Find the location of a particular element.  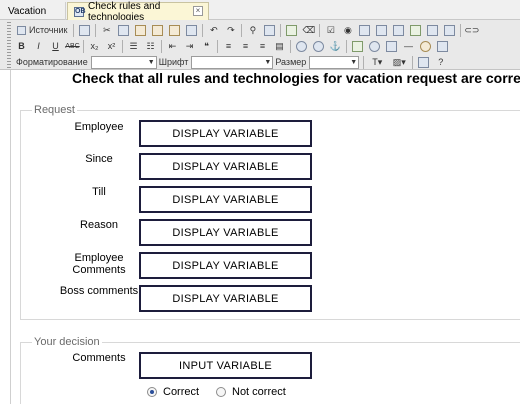

till-display: DISPLAY VARIABLE is located at coordinates (225, 199).